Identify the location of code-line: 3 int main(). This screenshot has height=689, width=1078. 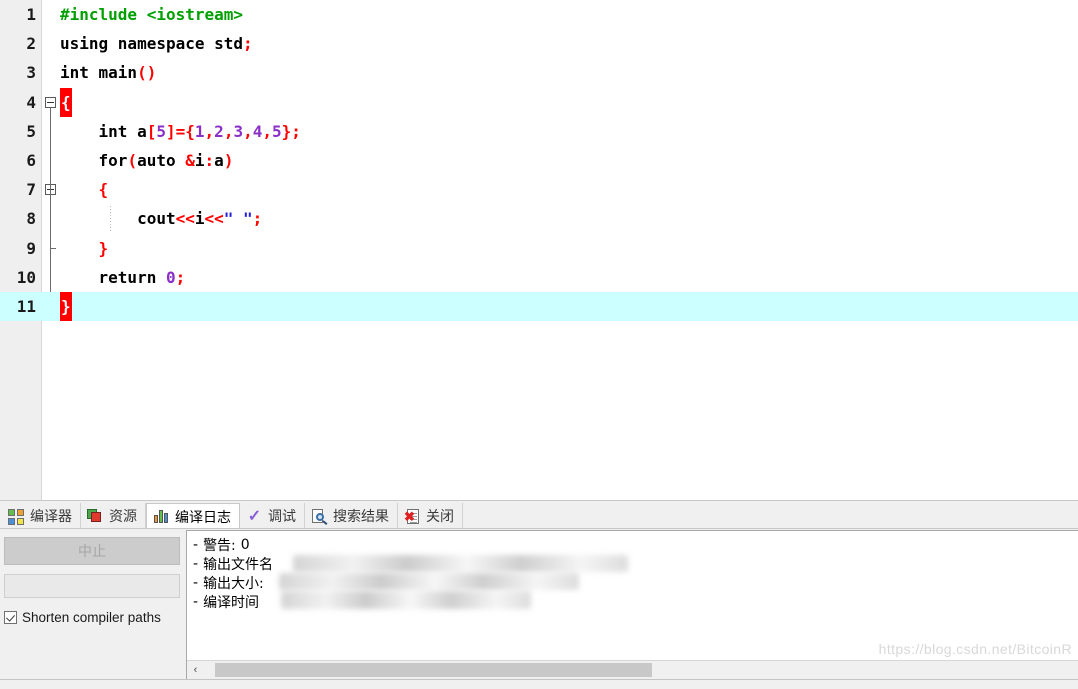
(539, 72).